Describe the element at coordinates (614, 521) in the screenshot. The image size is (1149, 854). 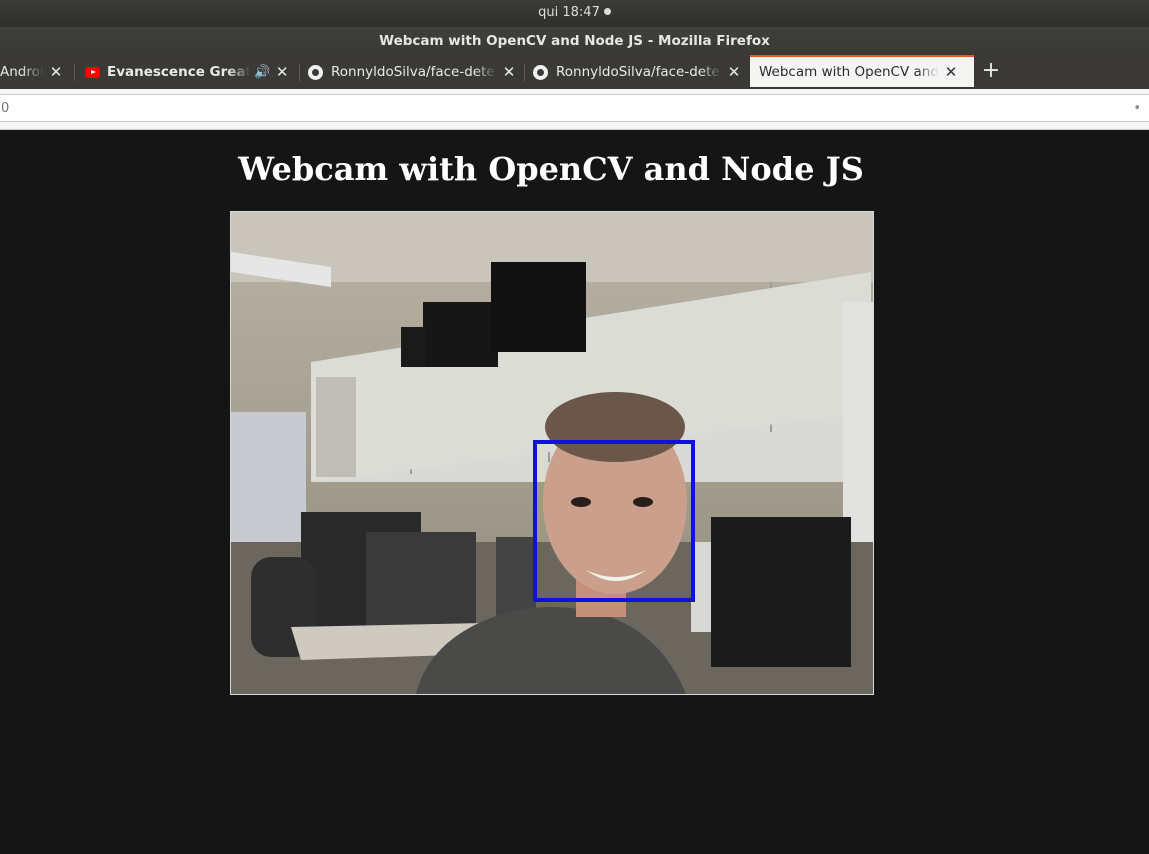
I see `face-detection-box` at that location.